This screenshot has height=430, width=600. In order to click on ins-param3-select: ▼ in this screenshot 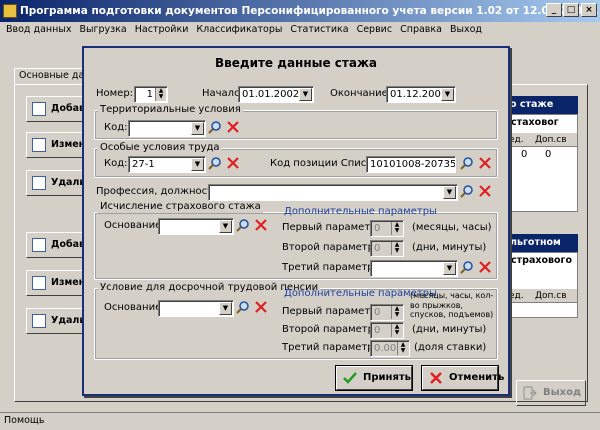, I will do `click(414, 268)`.